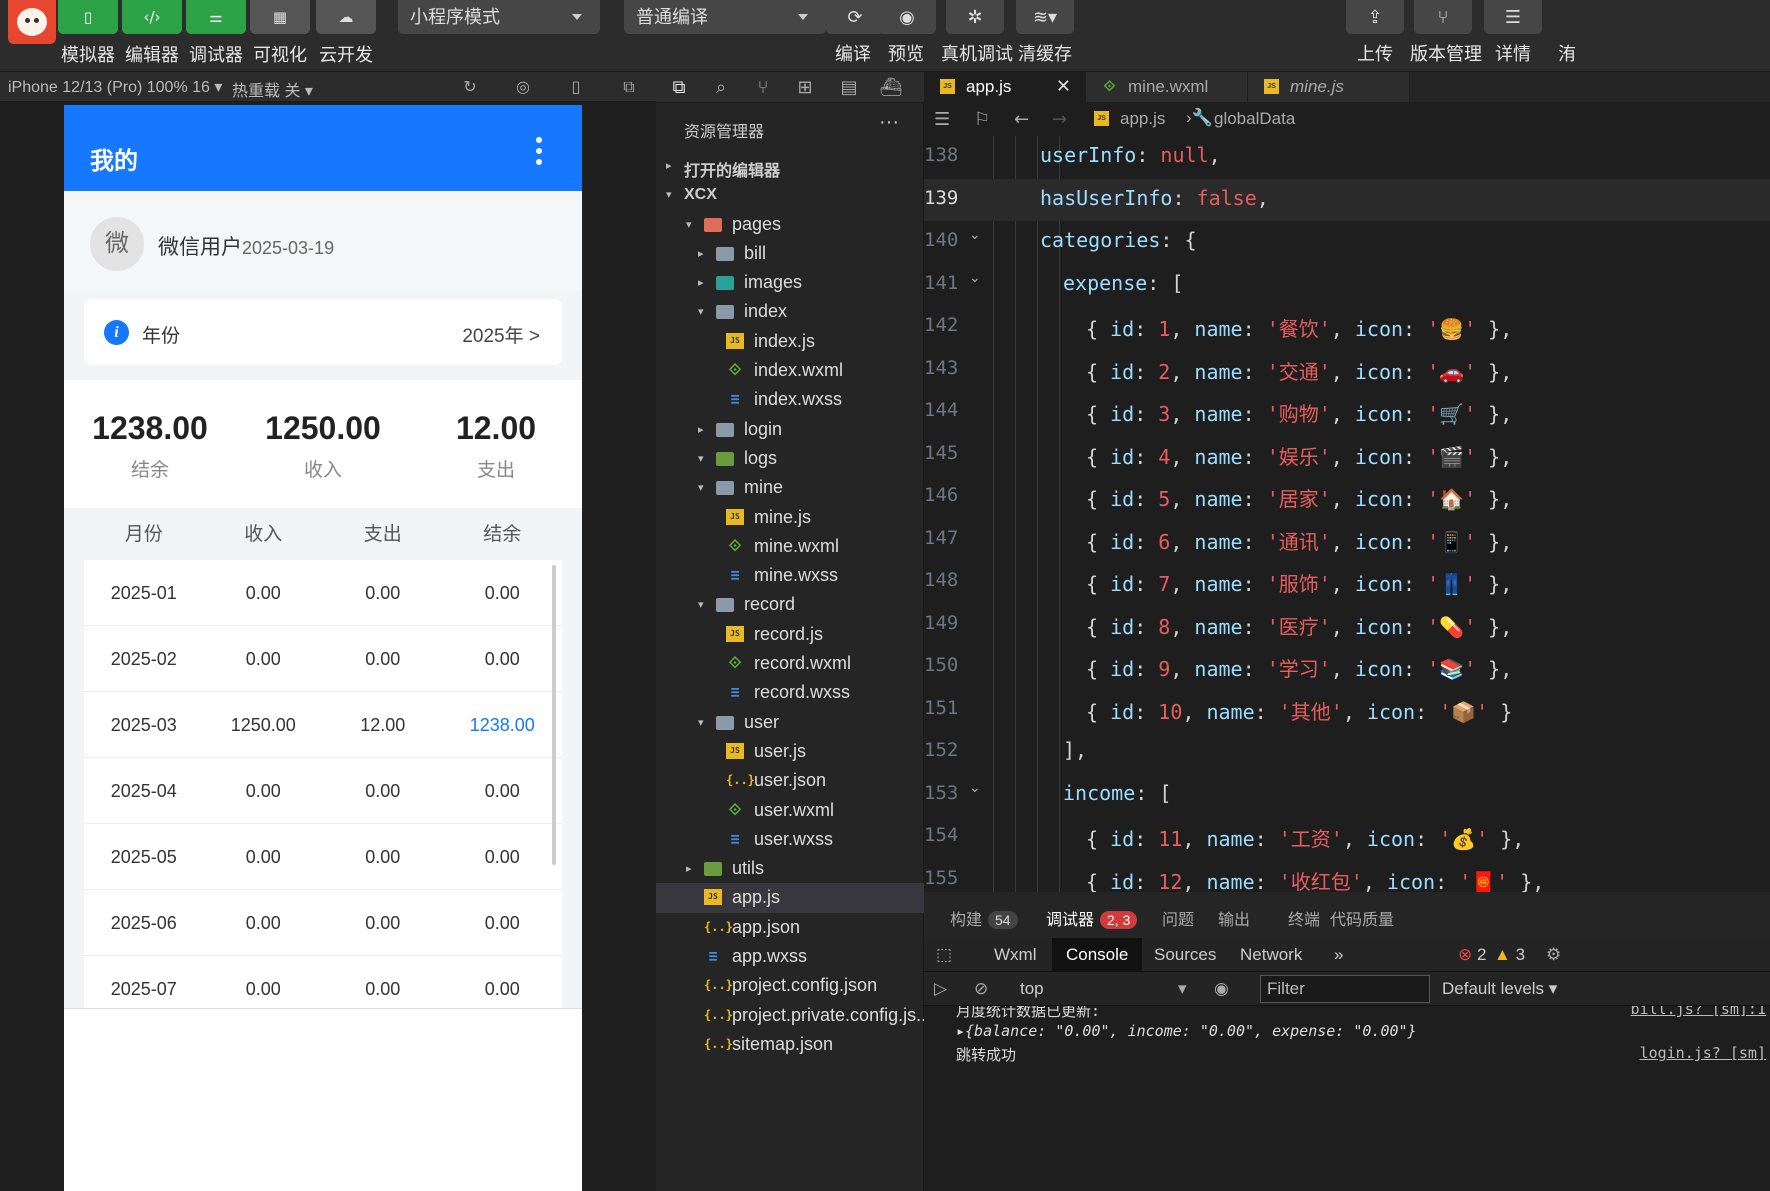 The width and height of the screenshot is (1770, 1191). What do you see at coordinates (855, 17) in the screenshot?
I see `compile-button: ⟳` at bounding box center [855, 17].